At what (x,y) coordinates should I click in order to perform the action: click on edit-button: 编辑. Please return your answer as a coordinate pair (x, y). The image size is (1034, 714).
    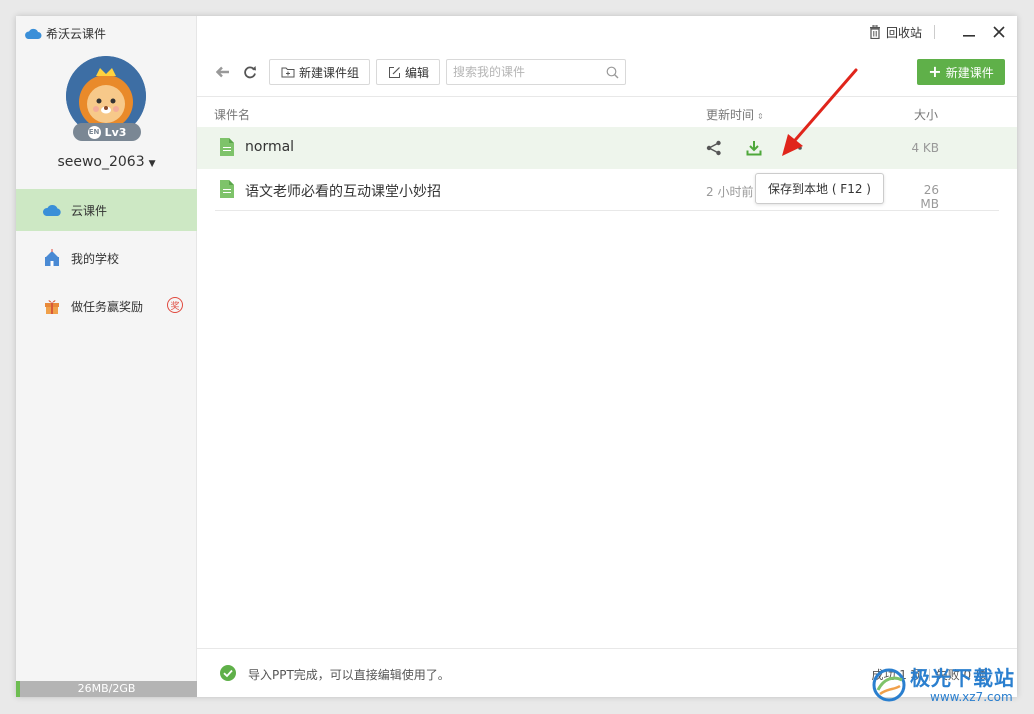
    Looking at the image, I should click on (408, 72).